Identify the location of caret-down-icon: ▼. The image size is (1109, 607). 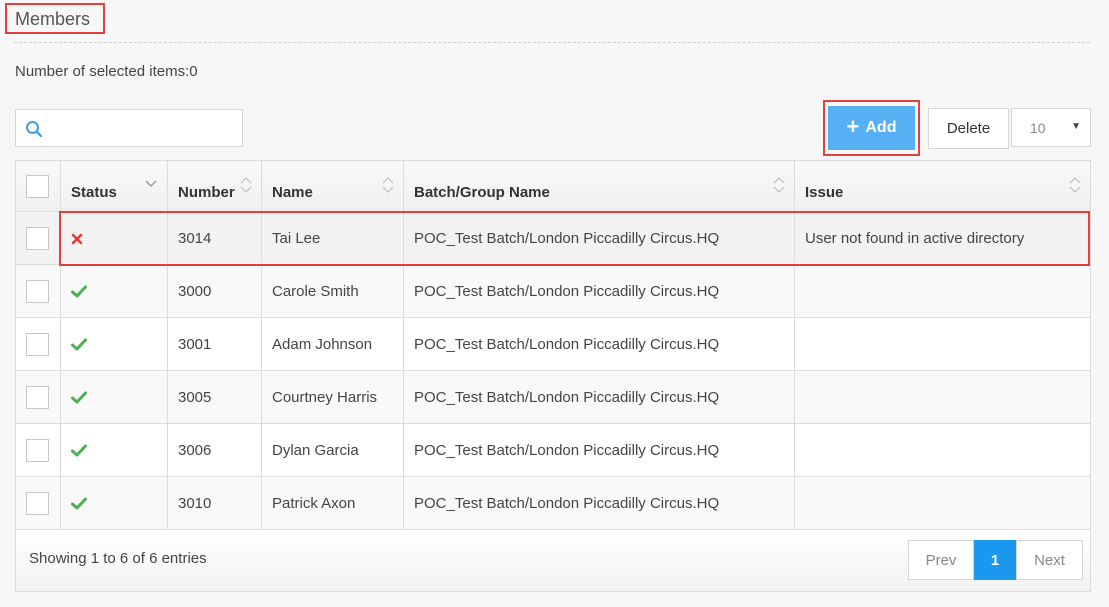
(1076, 126).